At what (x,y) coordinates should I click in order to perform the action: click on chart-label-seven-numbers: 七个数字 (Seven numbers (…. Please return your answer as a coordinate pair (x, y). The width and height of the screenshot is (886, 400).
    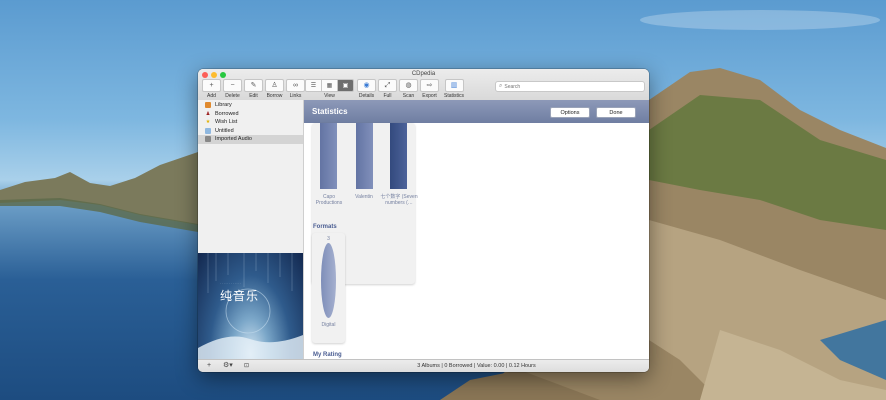
    Looking at the image, I should click on (399, 200).